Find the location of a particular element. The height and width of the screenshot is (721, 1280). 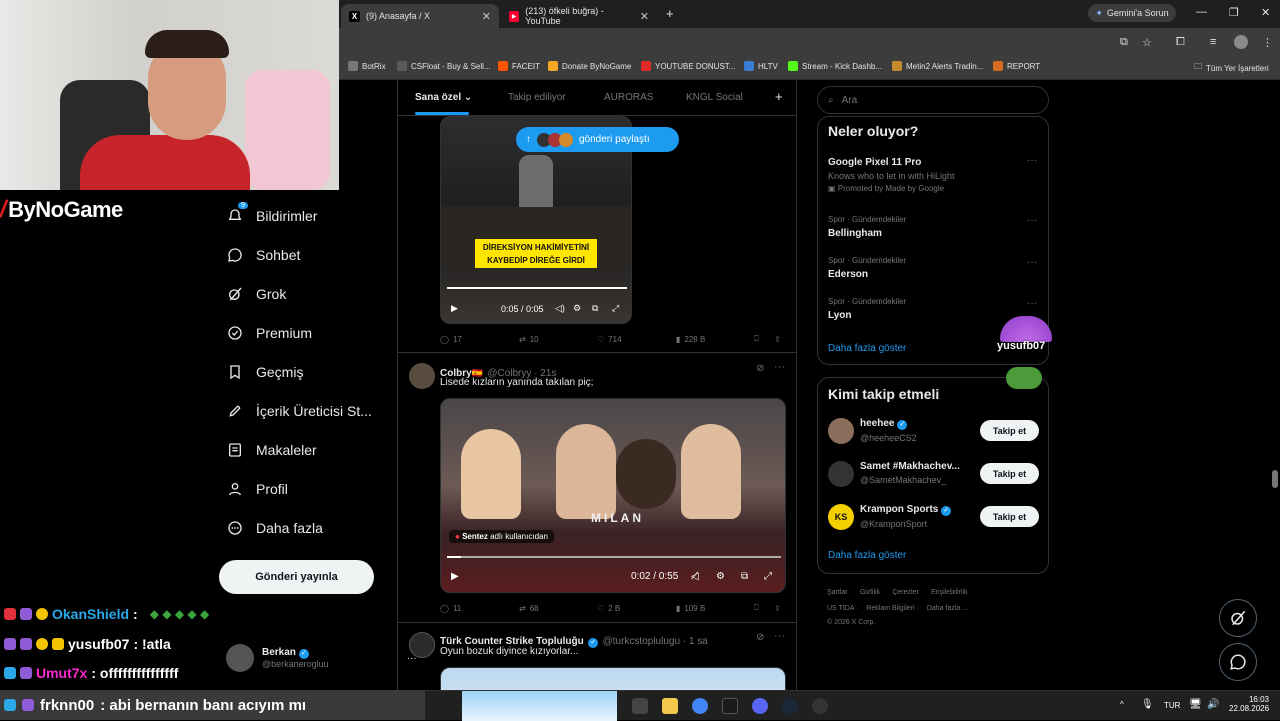

show-more-link: Daha fazla göster is located at coordinates (867, 348).